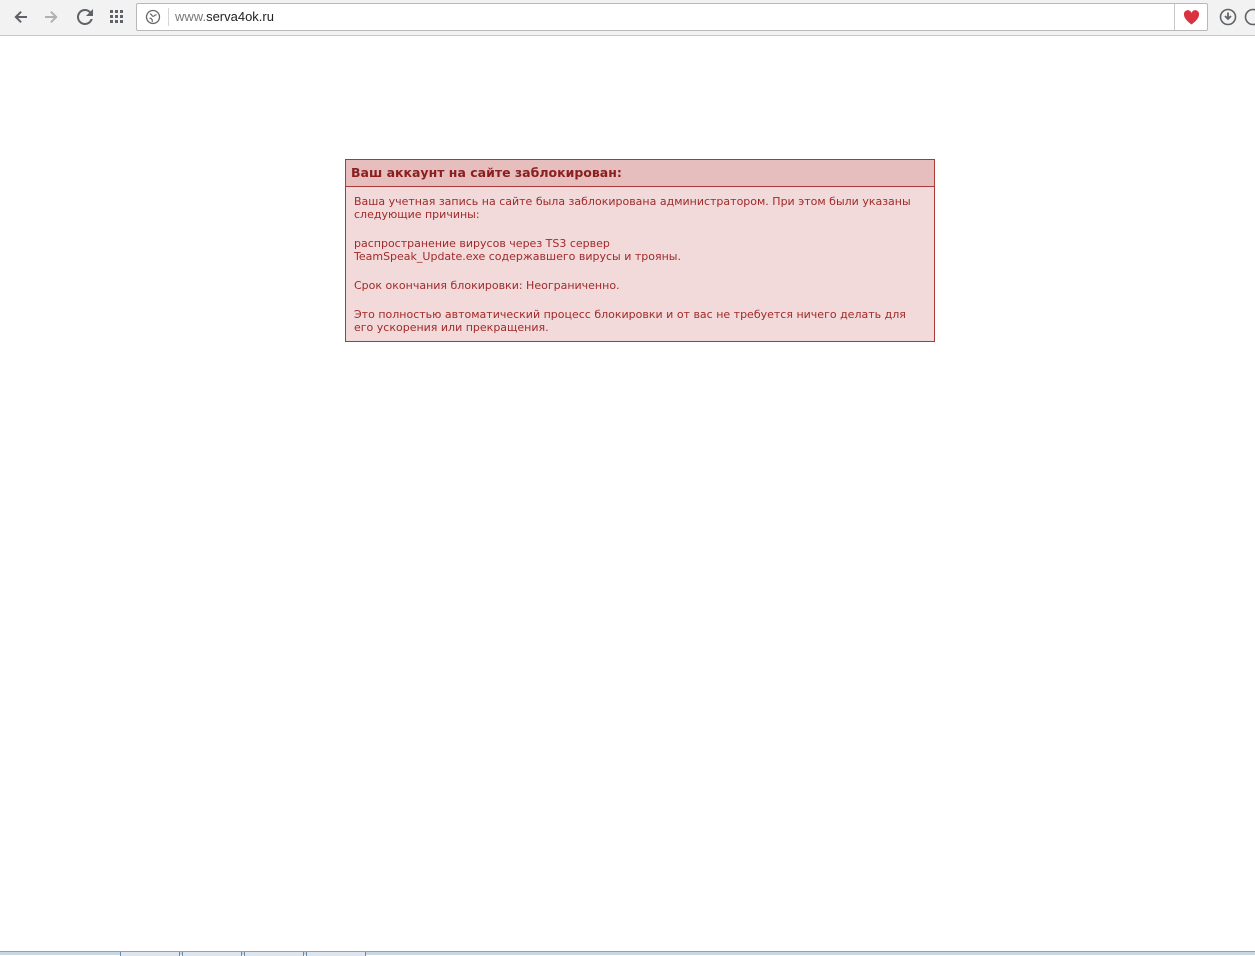 This screenshot has height=956, width=1255. I want to click on url-host: serva4ok.ru, so click(240, 16).